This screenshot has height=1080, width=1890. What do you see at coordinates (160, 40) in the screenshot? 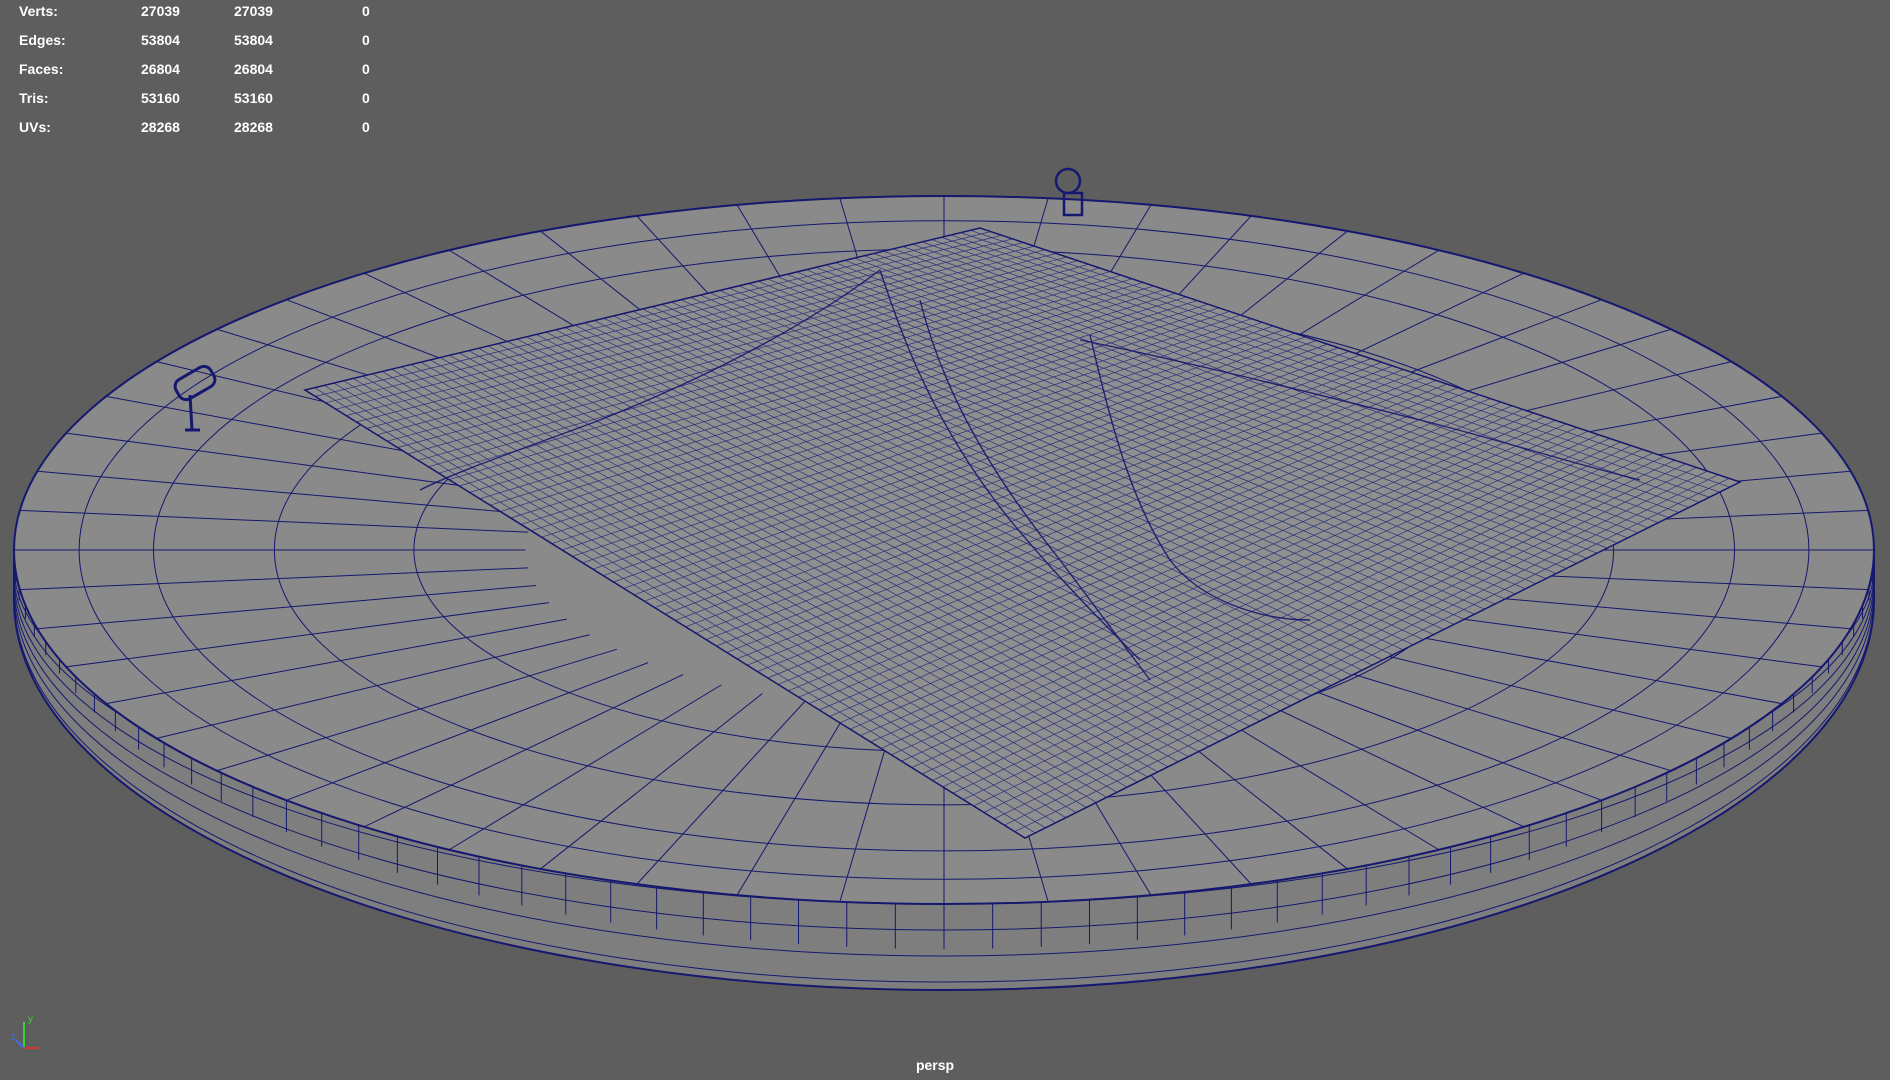
I see `hud-total: 53804` at bounding box center [160, 40].